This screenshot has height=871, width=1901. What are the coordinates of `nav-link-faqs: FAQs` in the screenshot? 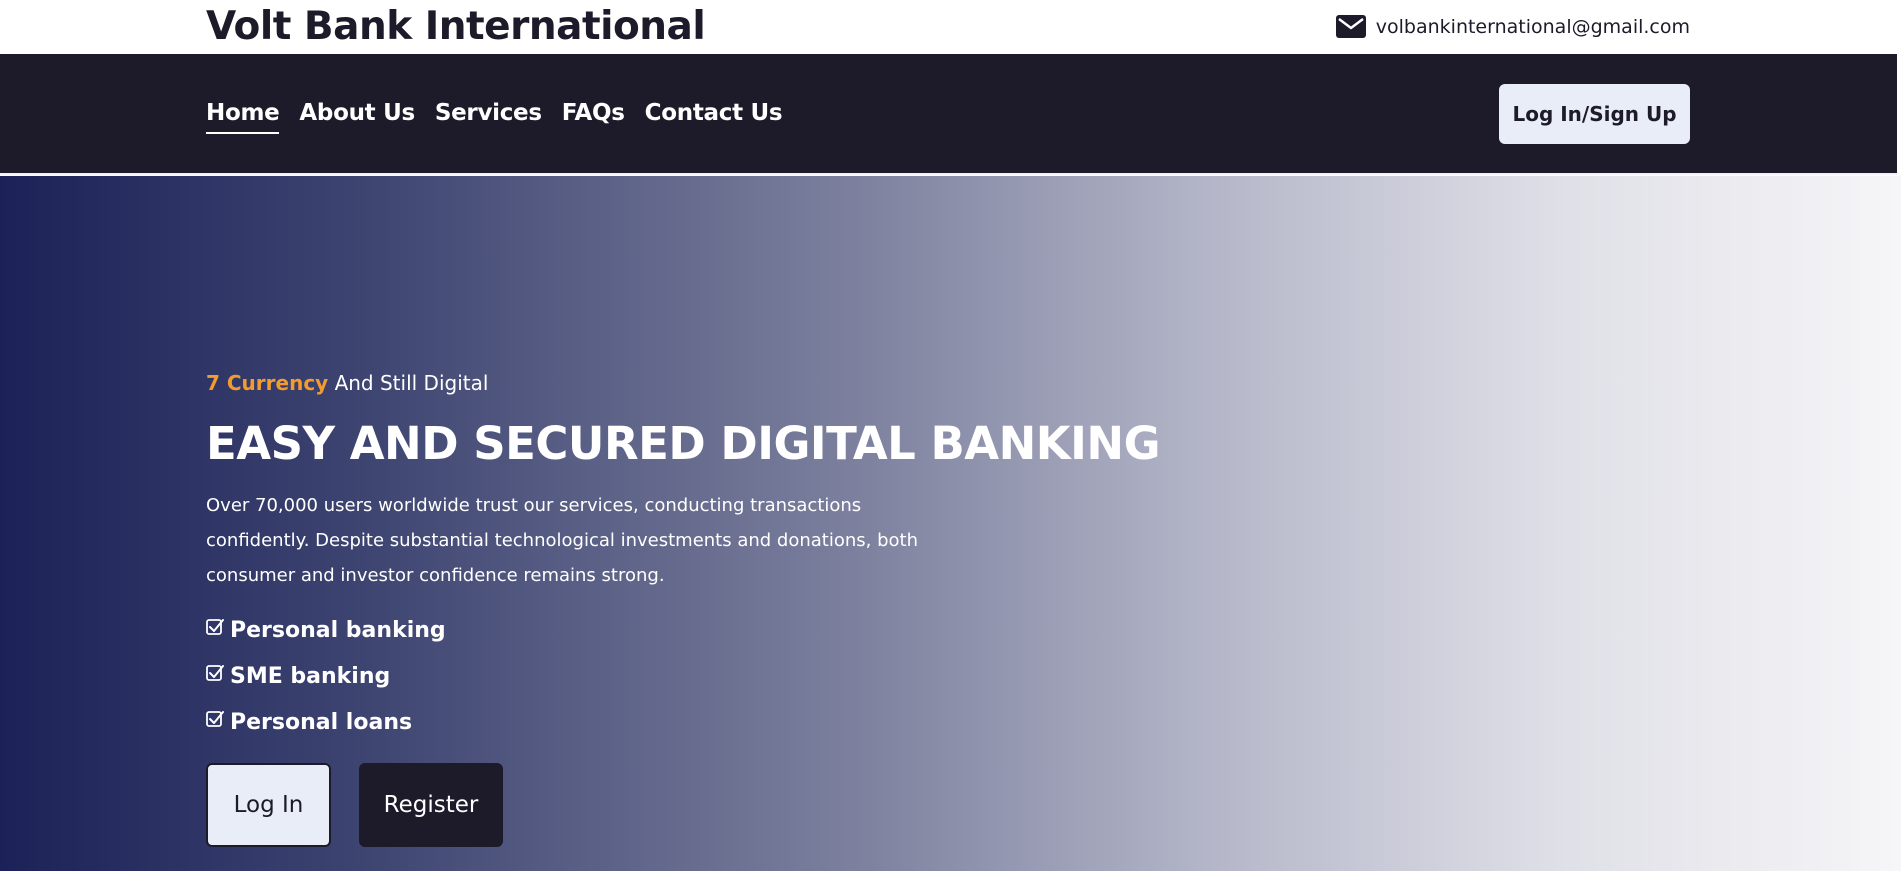 It's located at (593, 117).